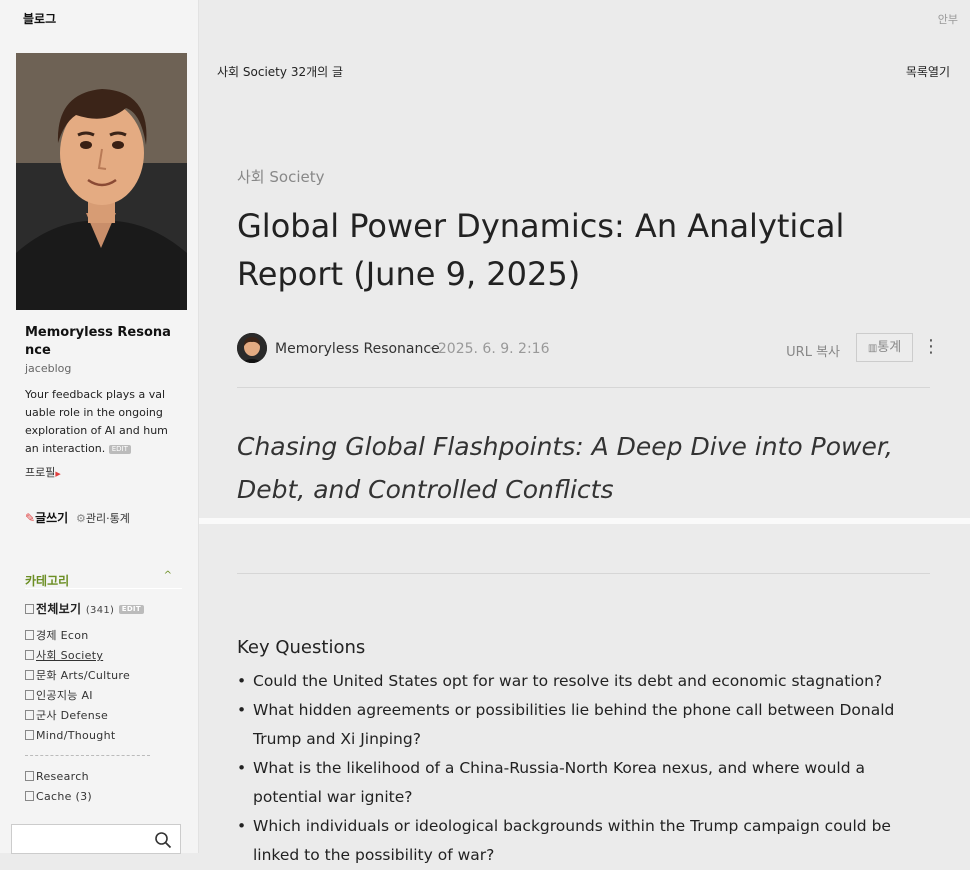 This screenshot has height=870, width=970. What do you see at coordinates (931, 347) in the screenshot?
I see `kebab-menu-icon: ⋮` at bounding box center [931, 347].